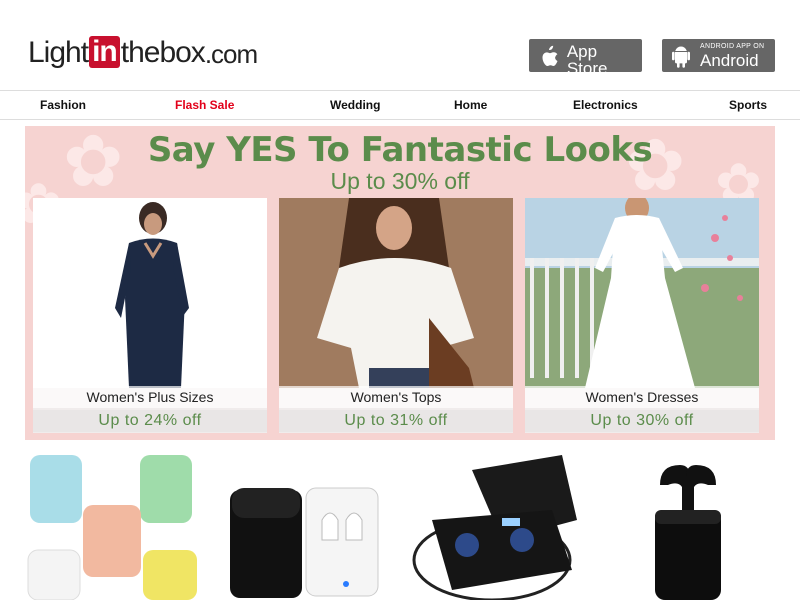  Describe the element at coordinates (700, 525) in the screenshot. I see `product-black-earbuds` at that location.